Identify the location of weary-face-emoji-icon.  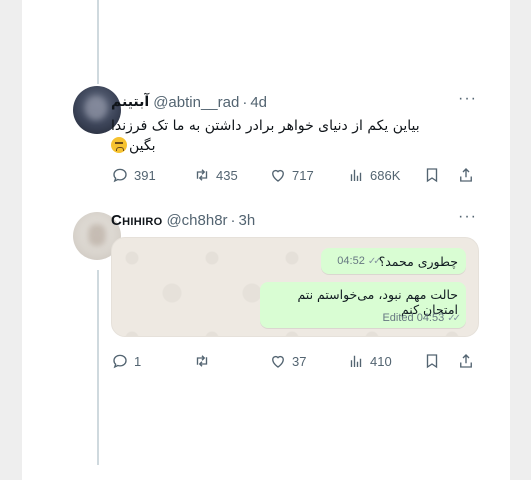
(119, 145).